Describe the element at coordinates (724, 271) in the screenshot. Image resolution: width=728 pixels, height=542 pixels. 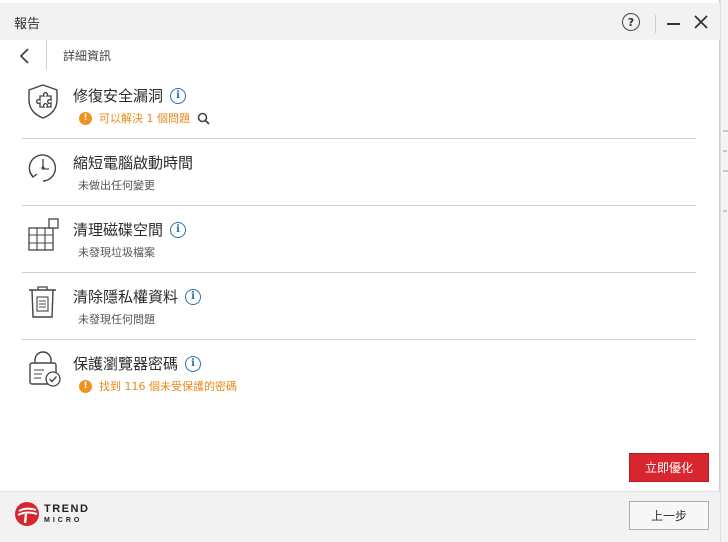
I see `background-window-edge` at that location.